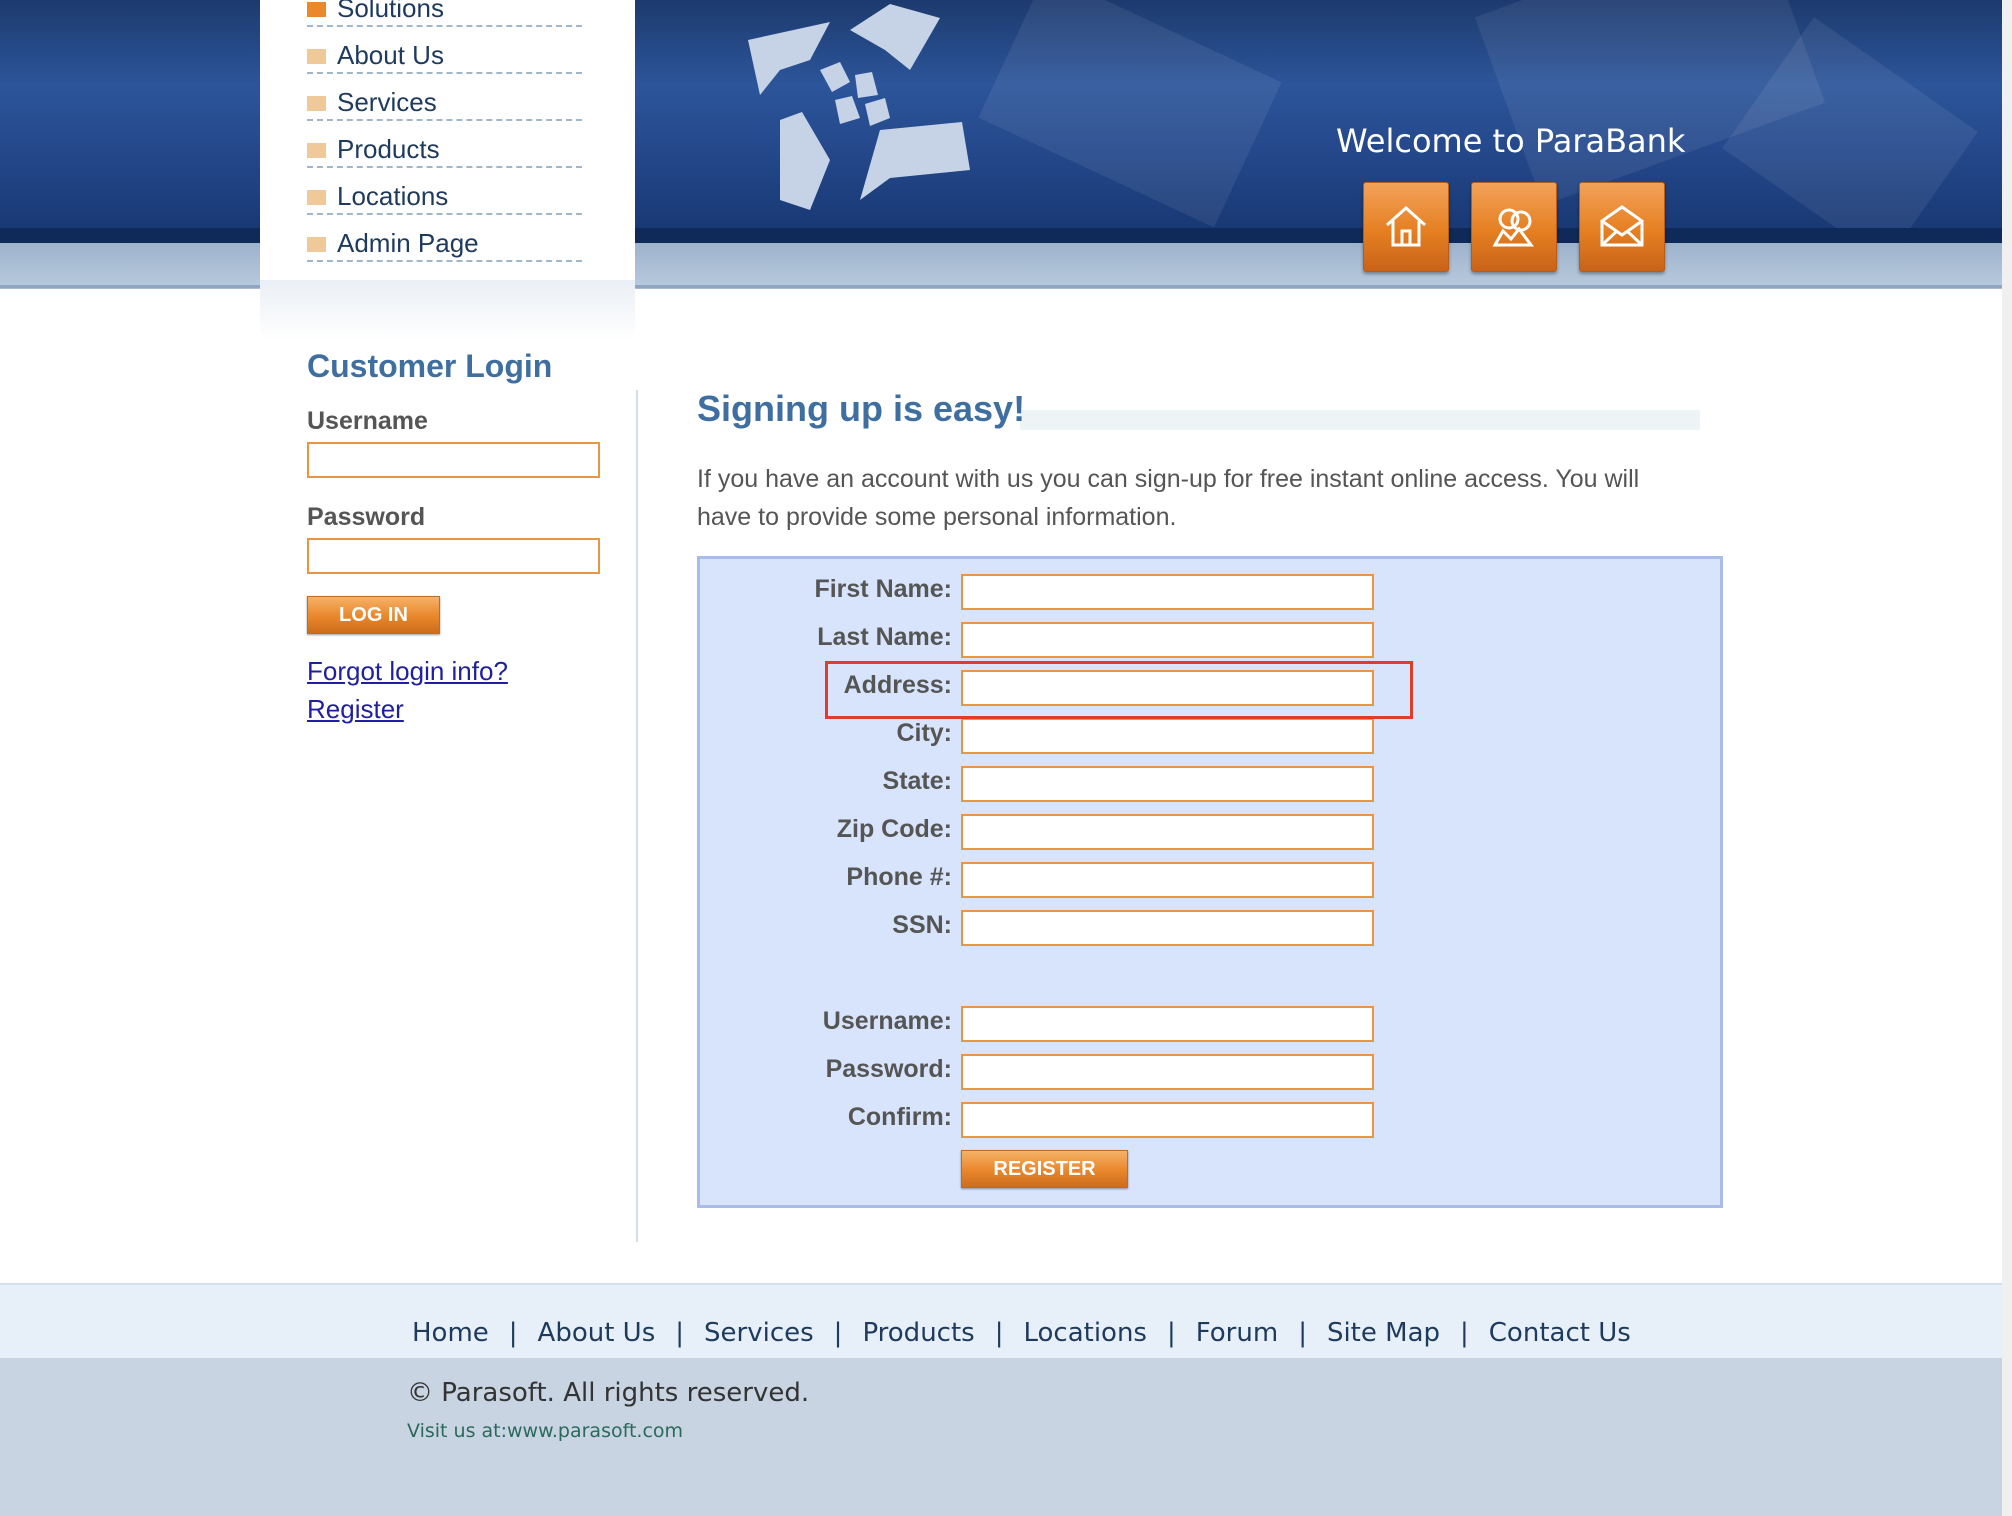 This screenshot has width=2012, height=1516. I want to click on username-label: Username, so click(367, 421).